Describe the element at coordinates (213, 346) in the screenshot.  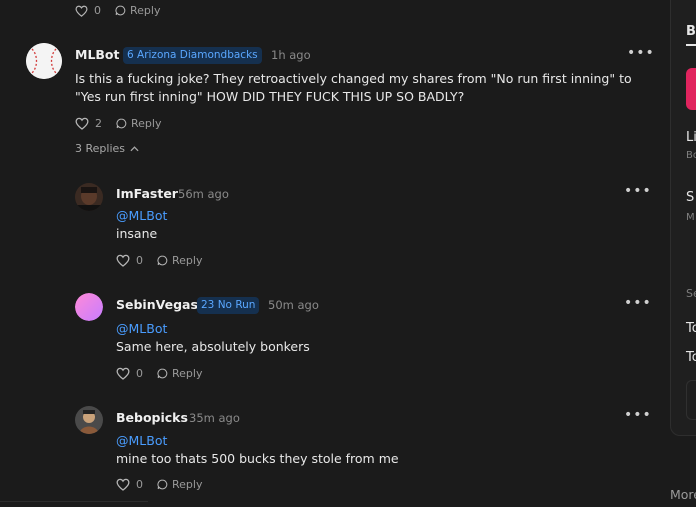
I see `reply-text: Same here, absolutely bonkers` at that location.